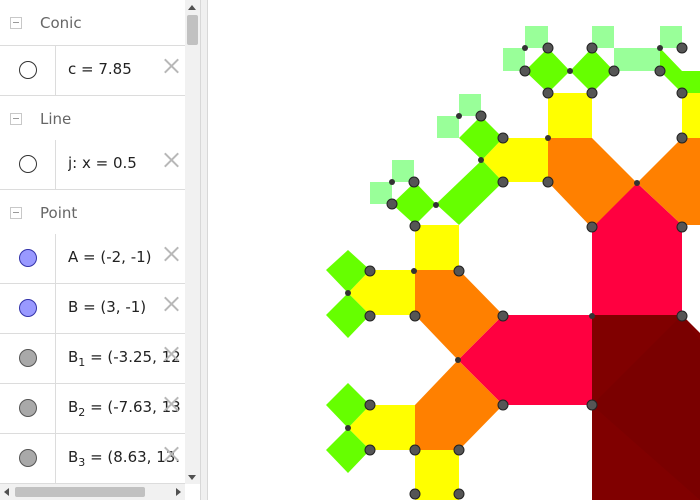 Image resolution: width=700 pixels, height=500 pixels. Describe the element at coordinates (178, 492) in the screenshot. I see `scroll-right-icon` at that location.